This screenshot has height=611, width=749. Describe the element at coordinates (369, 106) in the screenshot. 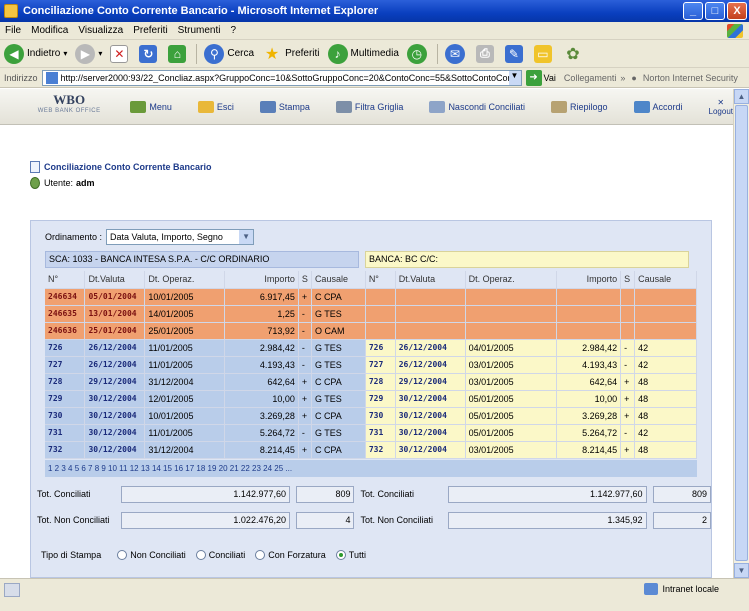

I see `nav-filtra-griglia: Filtra Griglia` at that location.